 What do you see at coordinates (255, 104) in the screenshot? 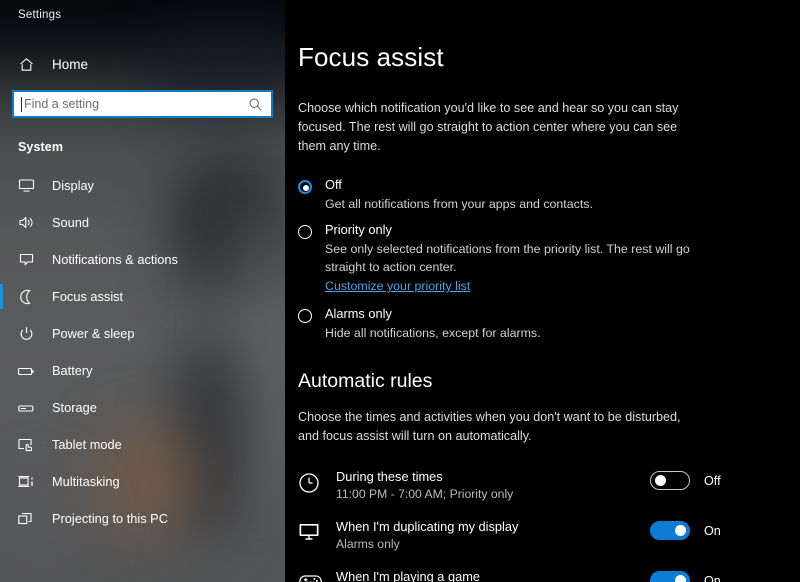
I see `search-icon` at bounding box center [255, 104].